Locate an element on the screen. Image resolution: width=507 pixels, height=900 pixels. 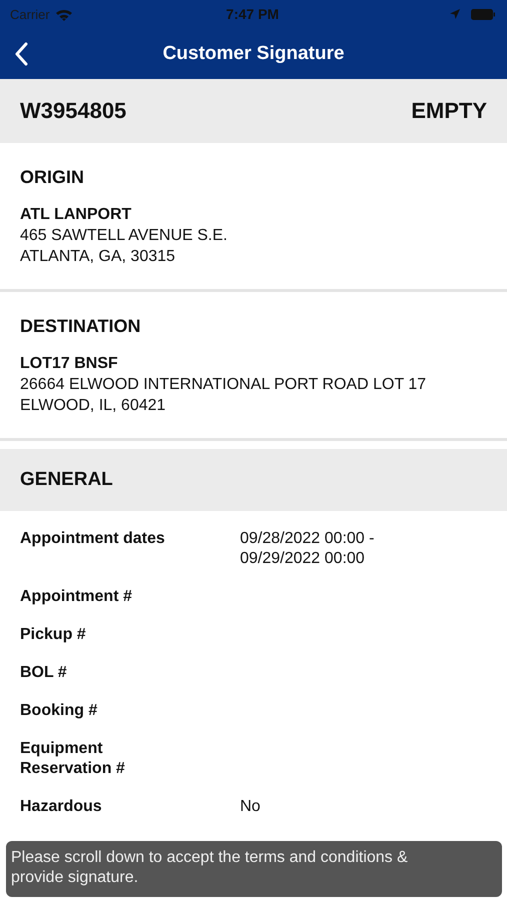
field-label: Hazardous is located at coordinates (61, 807).